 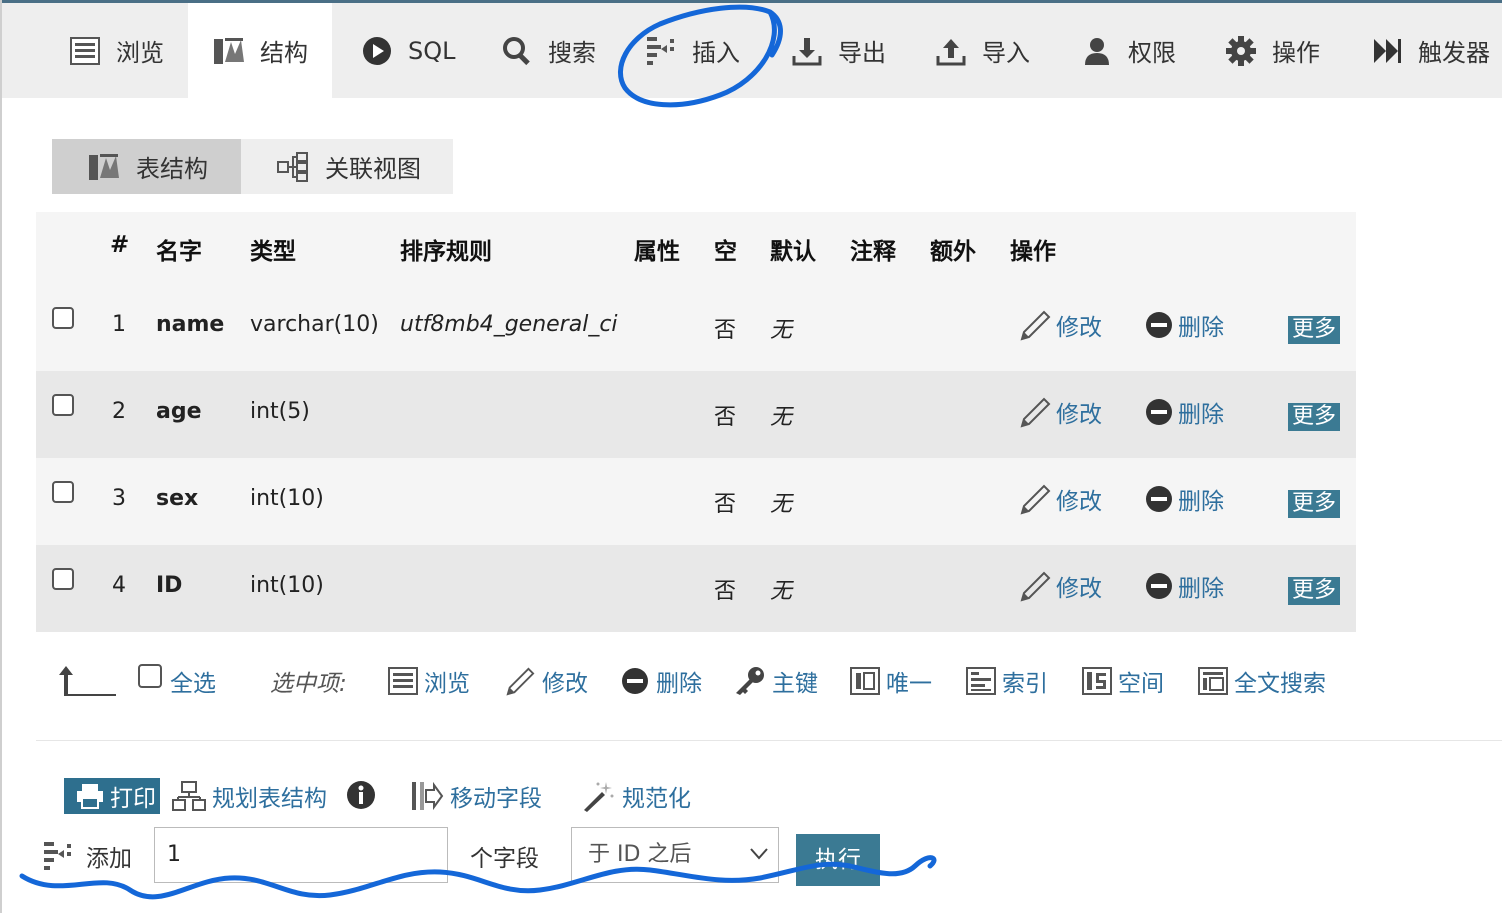 What do you see at coordinates (1201, 328) in the screenshot?
I see `drop-label: 删除` at bounding box center [1201, 328].